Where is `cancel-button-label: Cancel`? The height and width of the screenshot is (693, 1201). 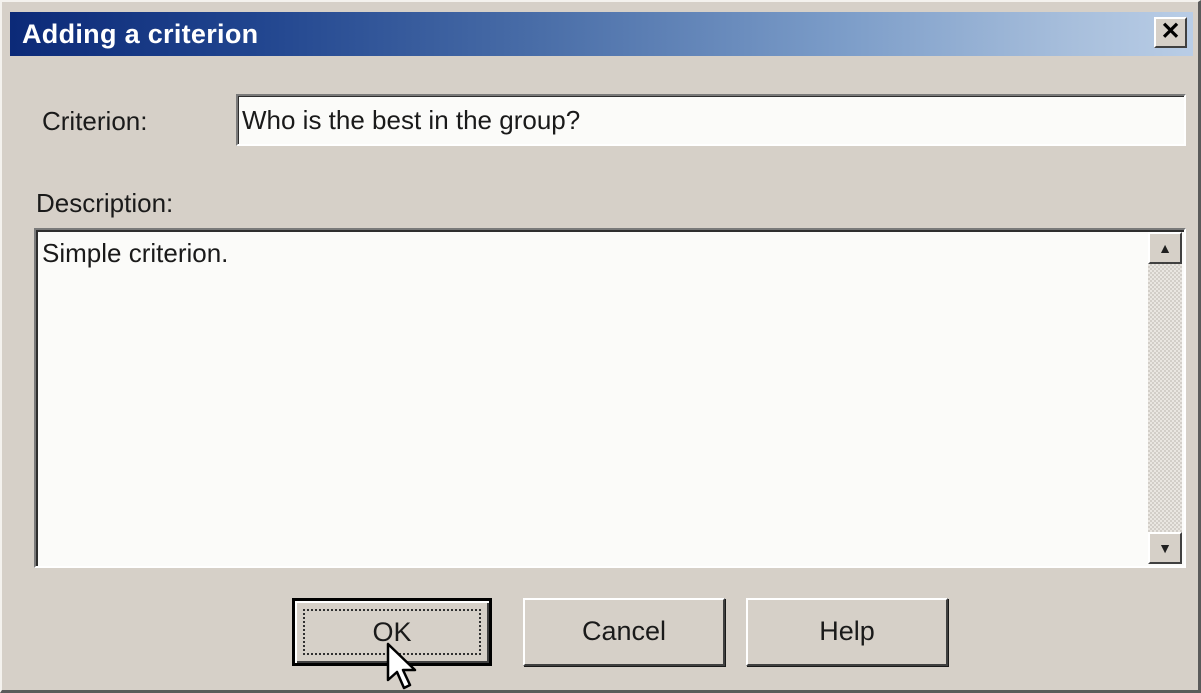
cancel-button-label: Cancel is located at coordinates (624, 631).